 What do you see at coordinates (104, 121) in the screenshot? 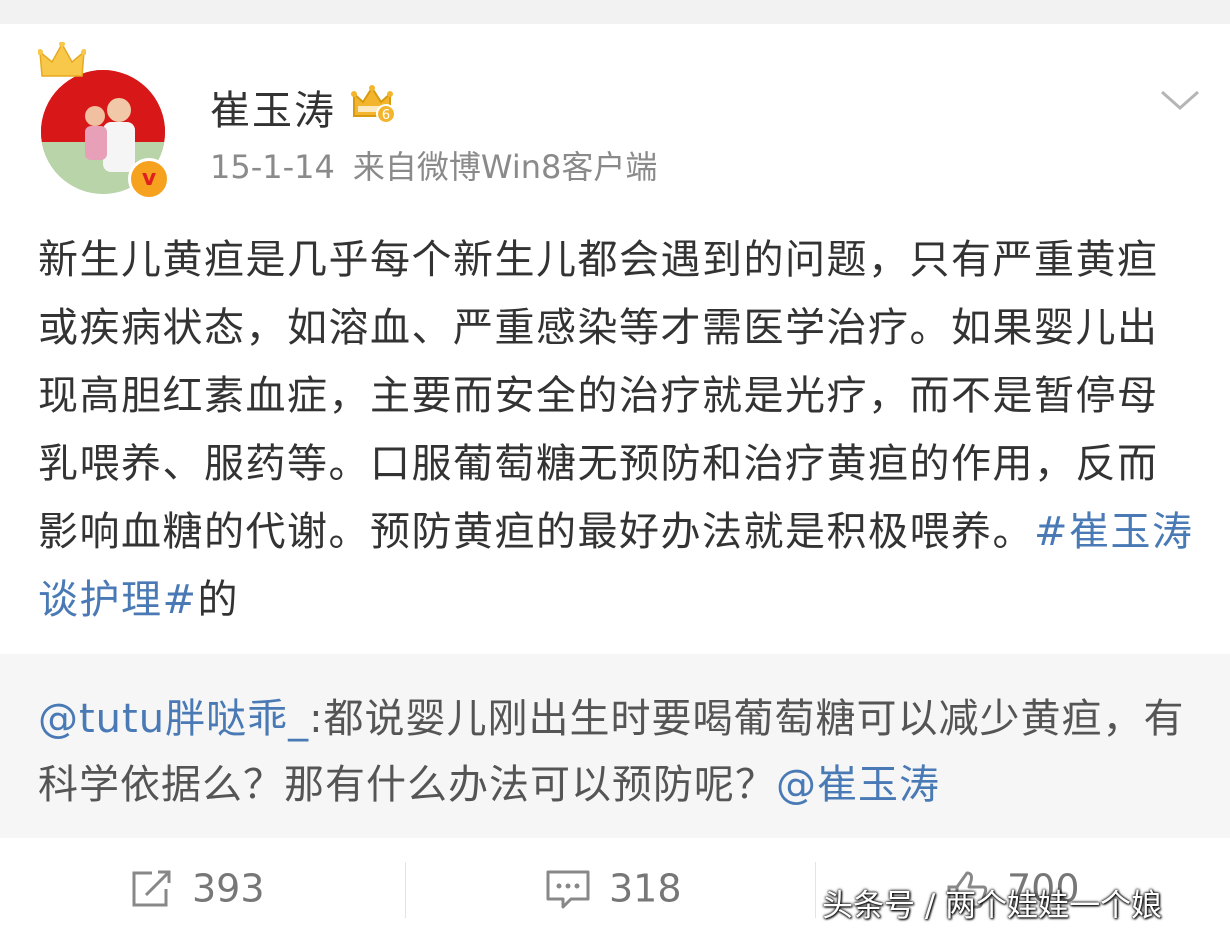
I see `avatar-container: v` at bounding box center [104, 121].